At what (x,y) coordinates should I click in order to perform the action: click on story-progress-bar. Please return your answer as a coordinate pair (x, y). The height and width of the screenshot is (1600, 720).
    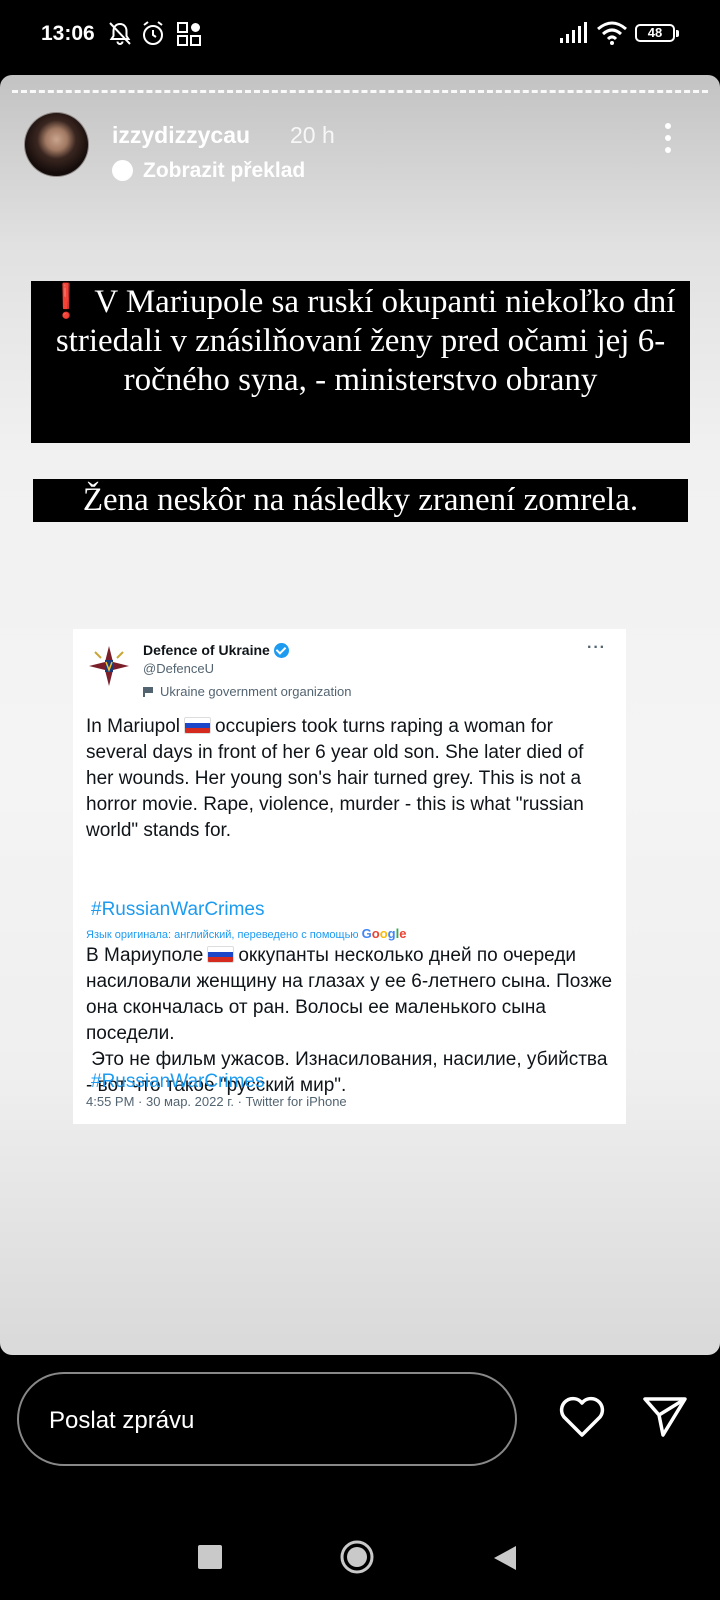
    Looking at the image, I should click on (360, 91).